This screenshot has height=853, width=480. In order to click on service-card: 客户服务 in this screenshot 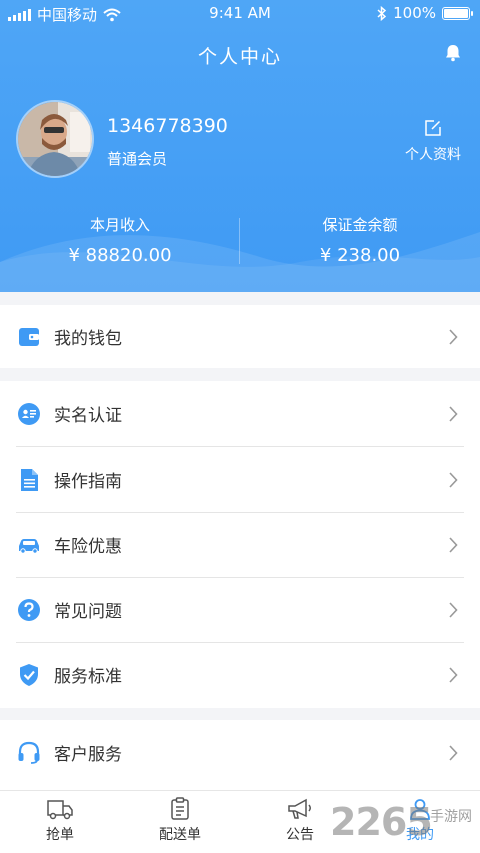, I will do `click(240, 755)`.